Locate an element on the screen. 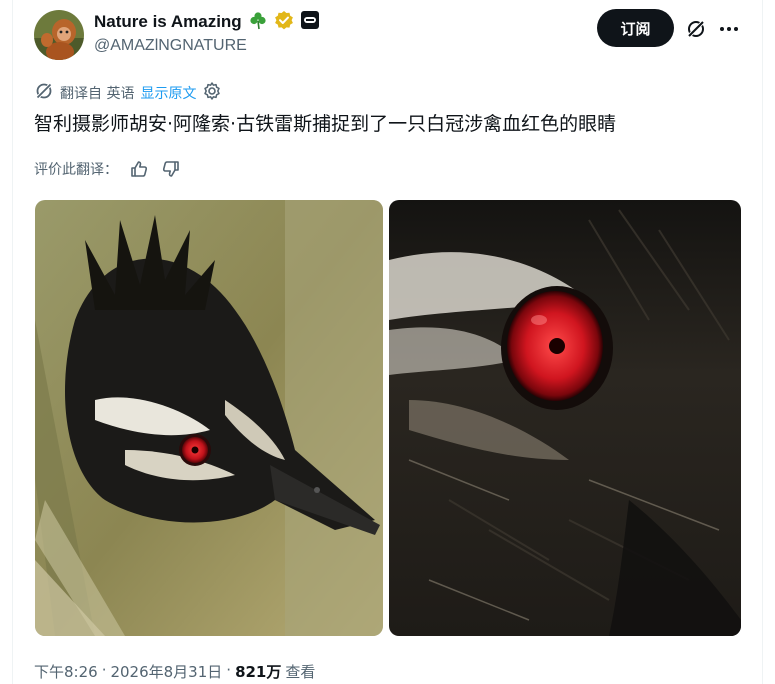  translated-from-label: 翻译自 英语 is located at coordinates (97, 94).